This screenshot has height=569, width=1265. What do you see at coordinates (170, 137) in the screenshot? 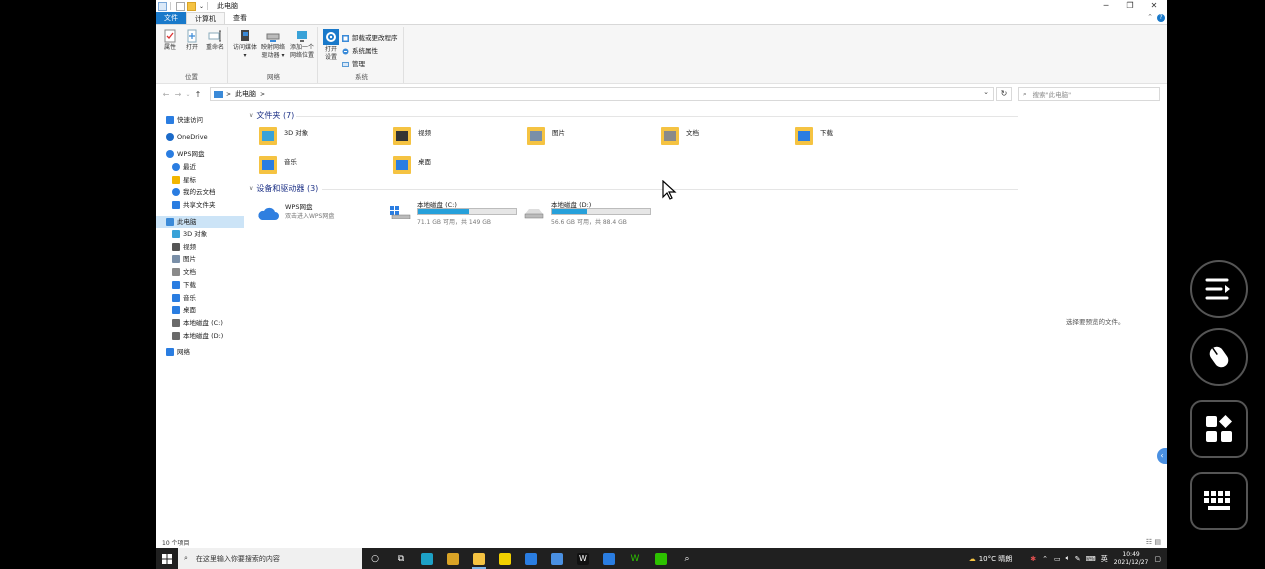
I see `cloud-icon` at bounding box center [170, 137].